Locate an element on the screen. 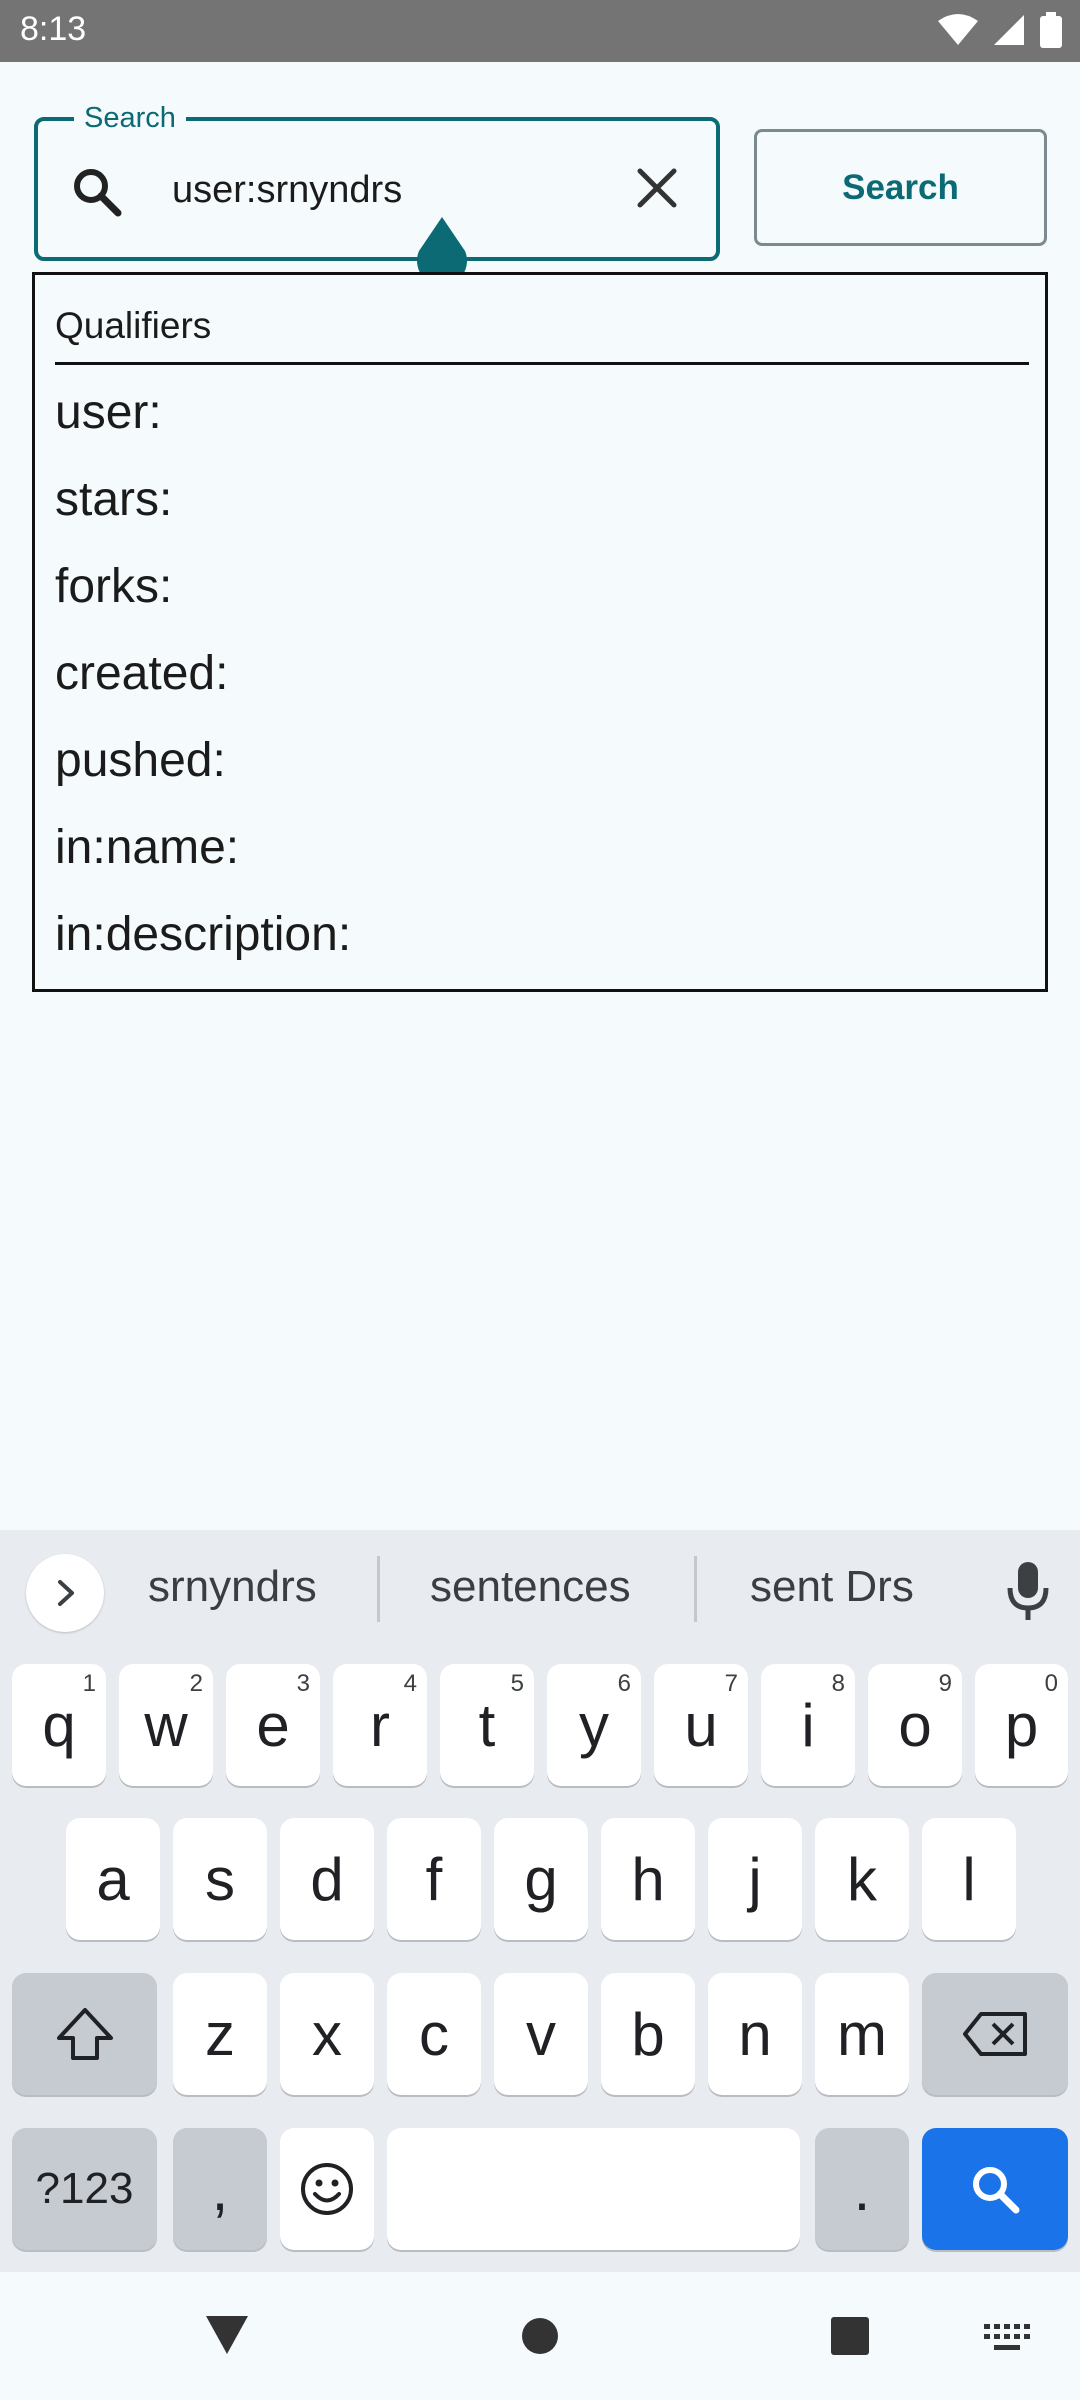  suggestion-bar: srnyndrs sentences sent Drs is located at coordinates (540, 1594).